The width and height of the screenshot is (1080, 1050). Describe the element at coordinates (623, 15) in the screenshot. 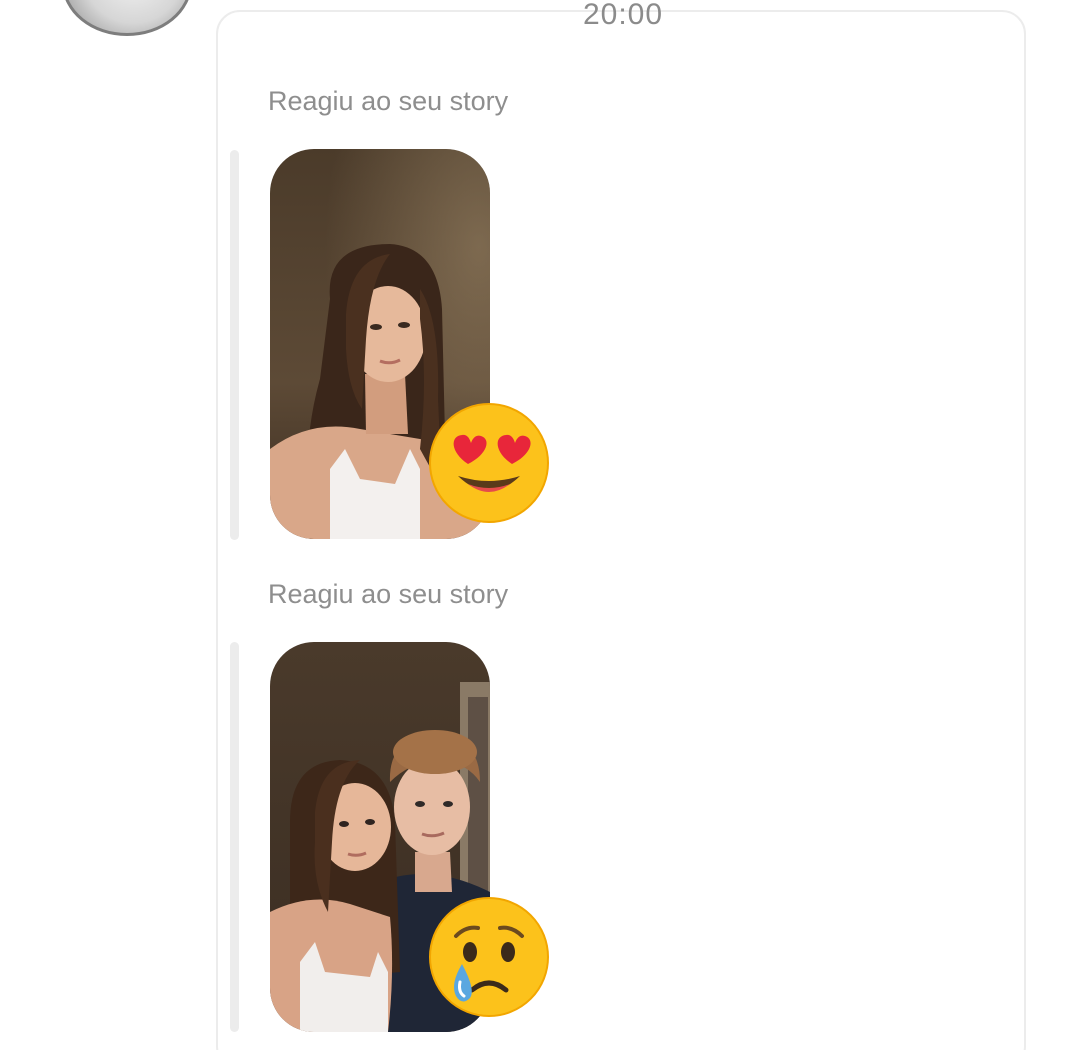

I see `message-timestamp: 20:00` at that location.